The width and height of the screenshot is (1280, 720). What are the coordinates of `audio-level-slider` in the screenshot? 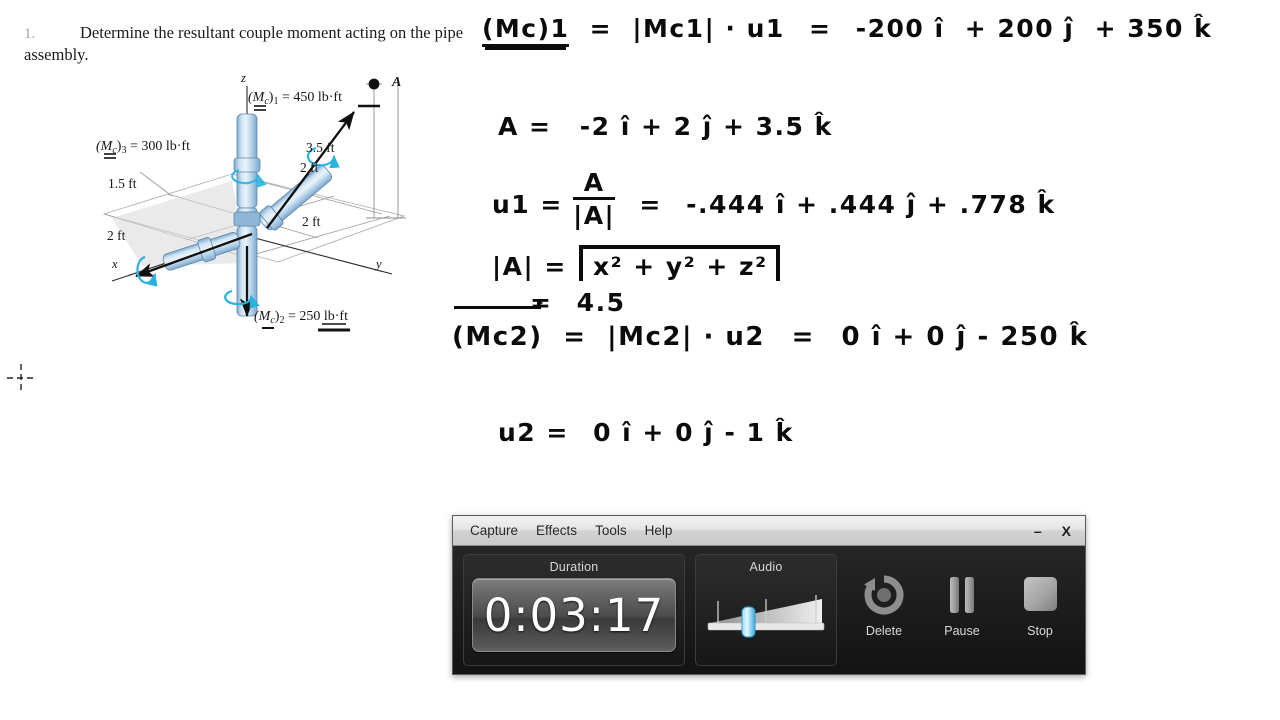 It's located at (766, 614).